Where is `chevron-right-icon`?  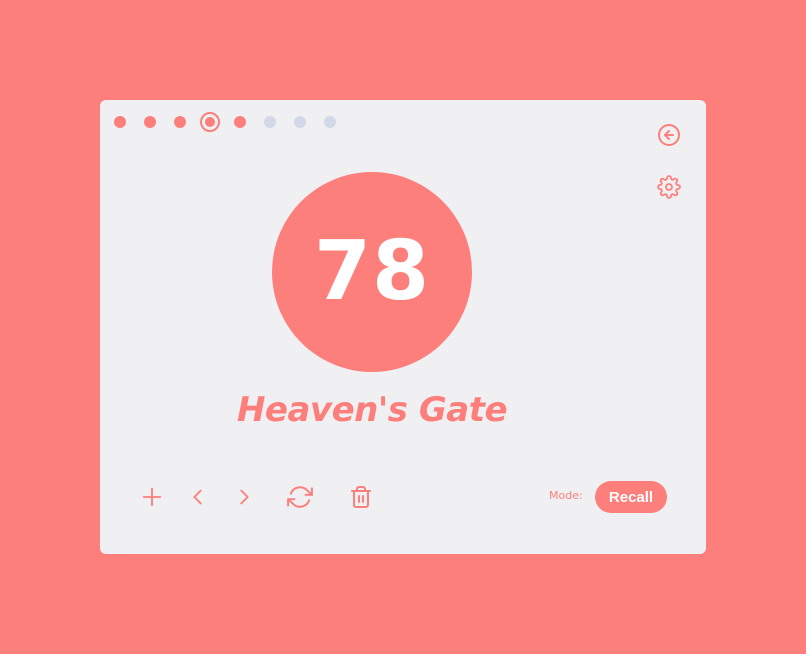 chevron-right-icon is located at coordinates (244, 497).